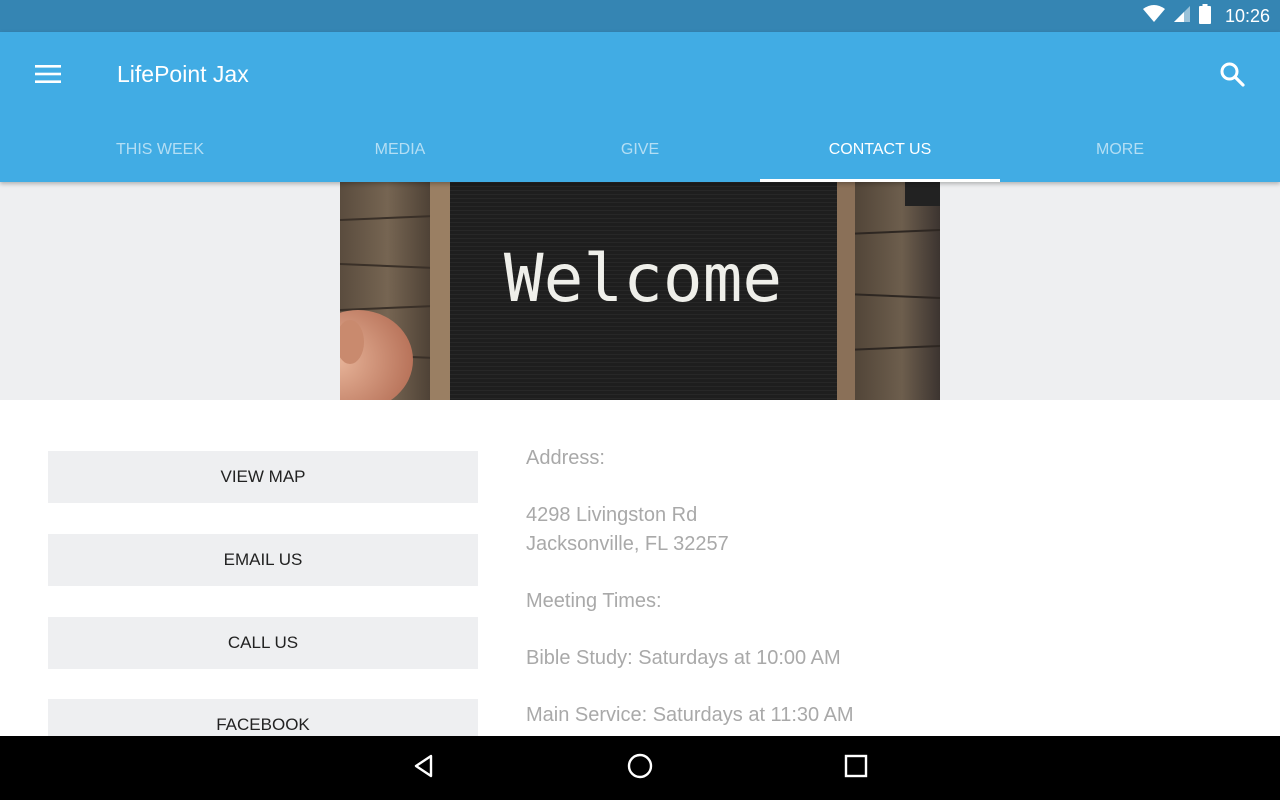  I want to click on meeting-times-heading: Meeting Times:, so click(594, 601).